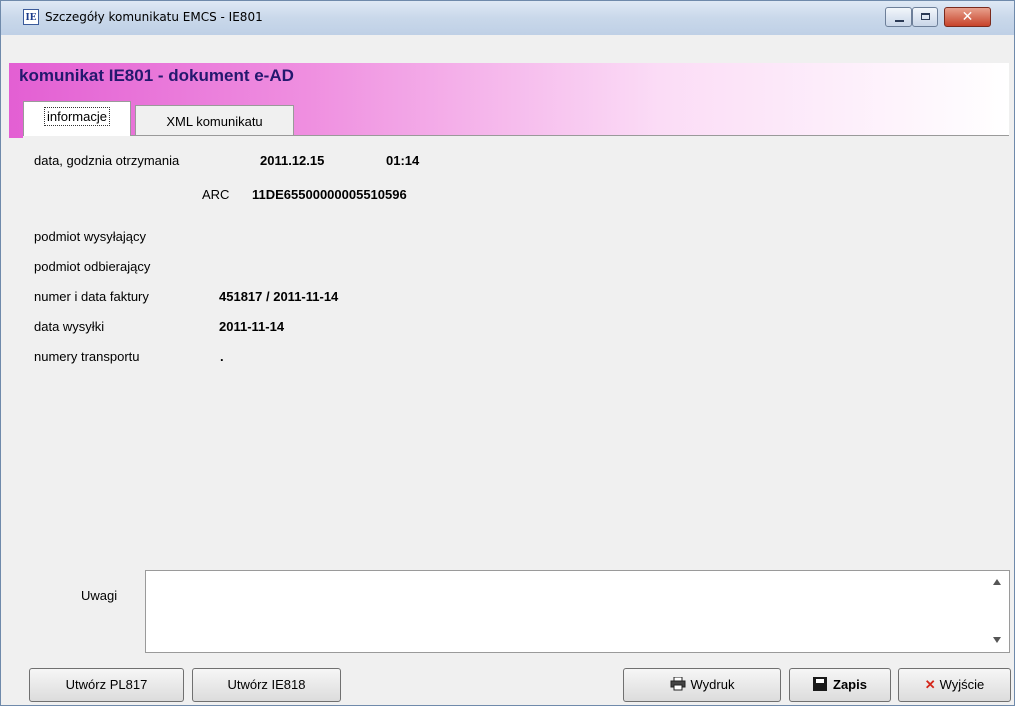 The height and width of the screenshot is (708, 1017). I want to click on transport-label: numery transportu, so click(87, 356).